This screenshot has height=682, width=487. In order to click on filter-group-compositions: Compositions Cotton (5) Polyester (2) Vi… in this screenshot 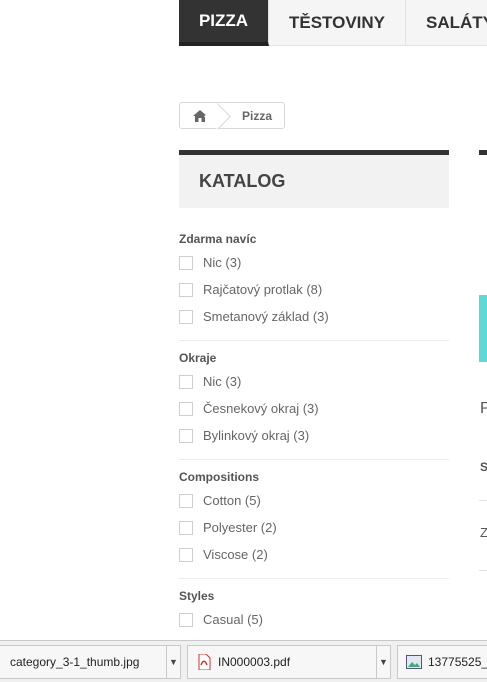, I will do `click(314, 513)`.